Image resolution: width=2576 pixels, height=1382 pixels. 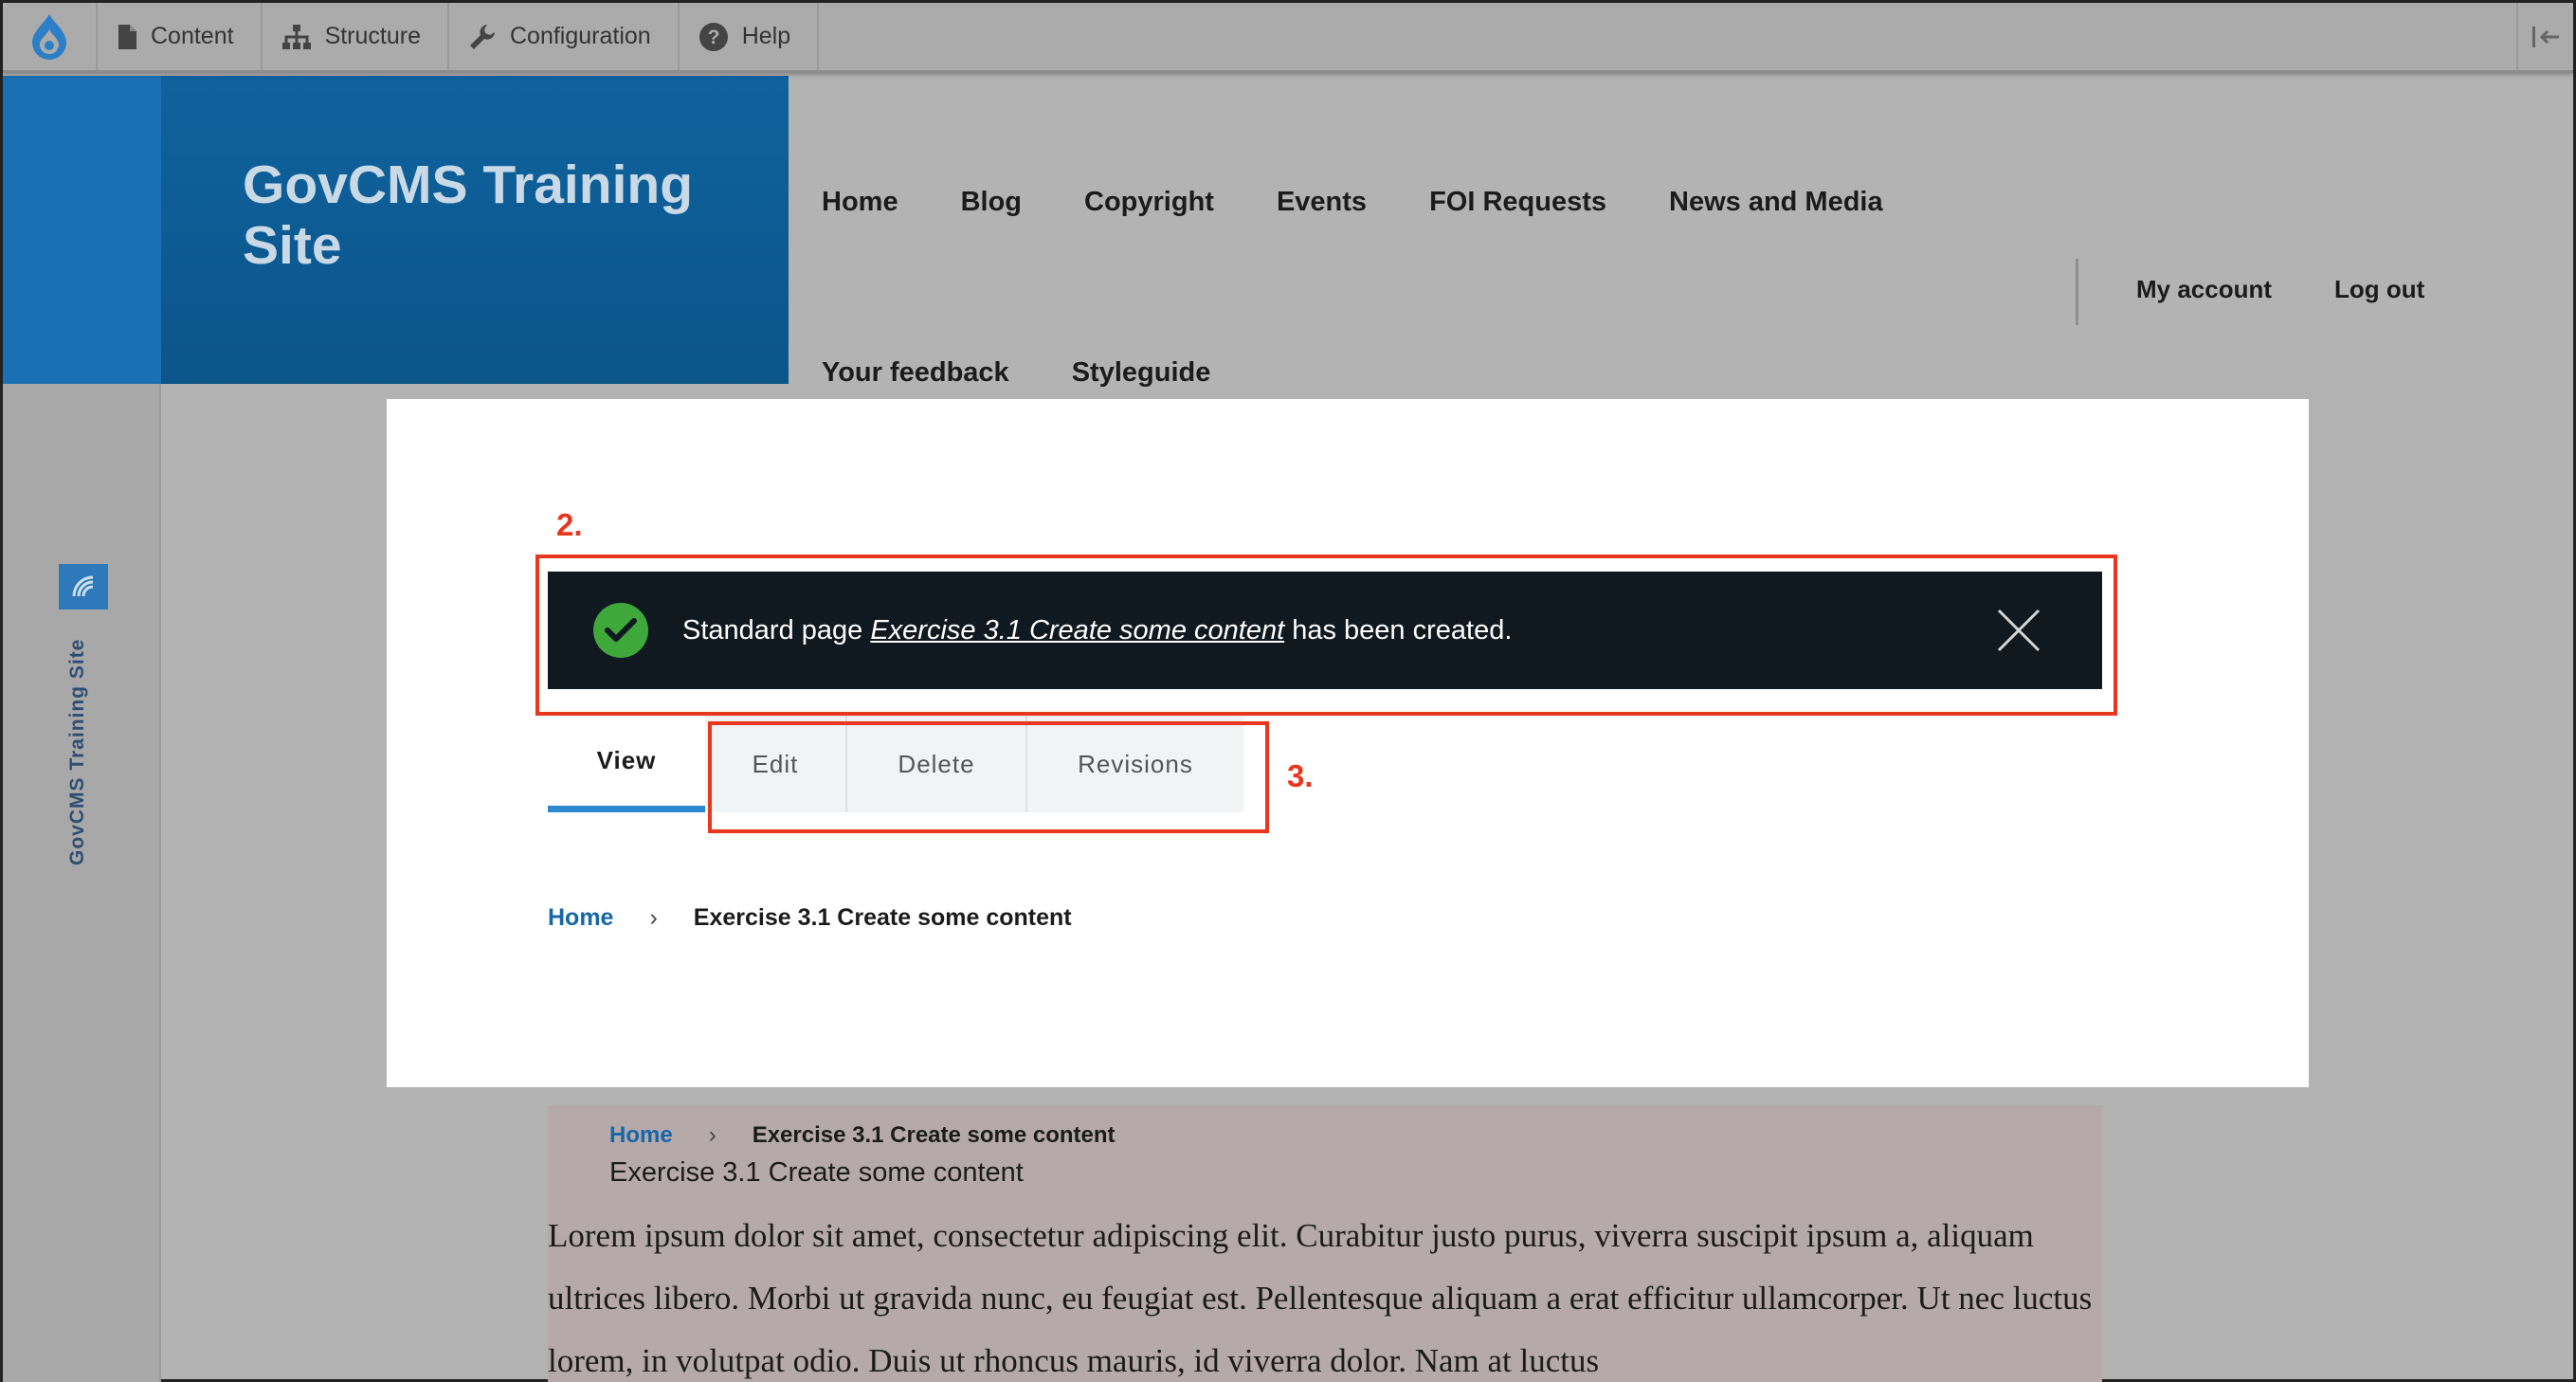 I want to click on nav-my-account: My account, so click(x=2204, y=289).